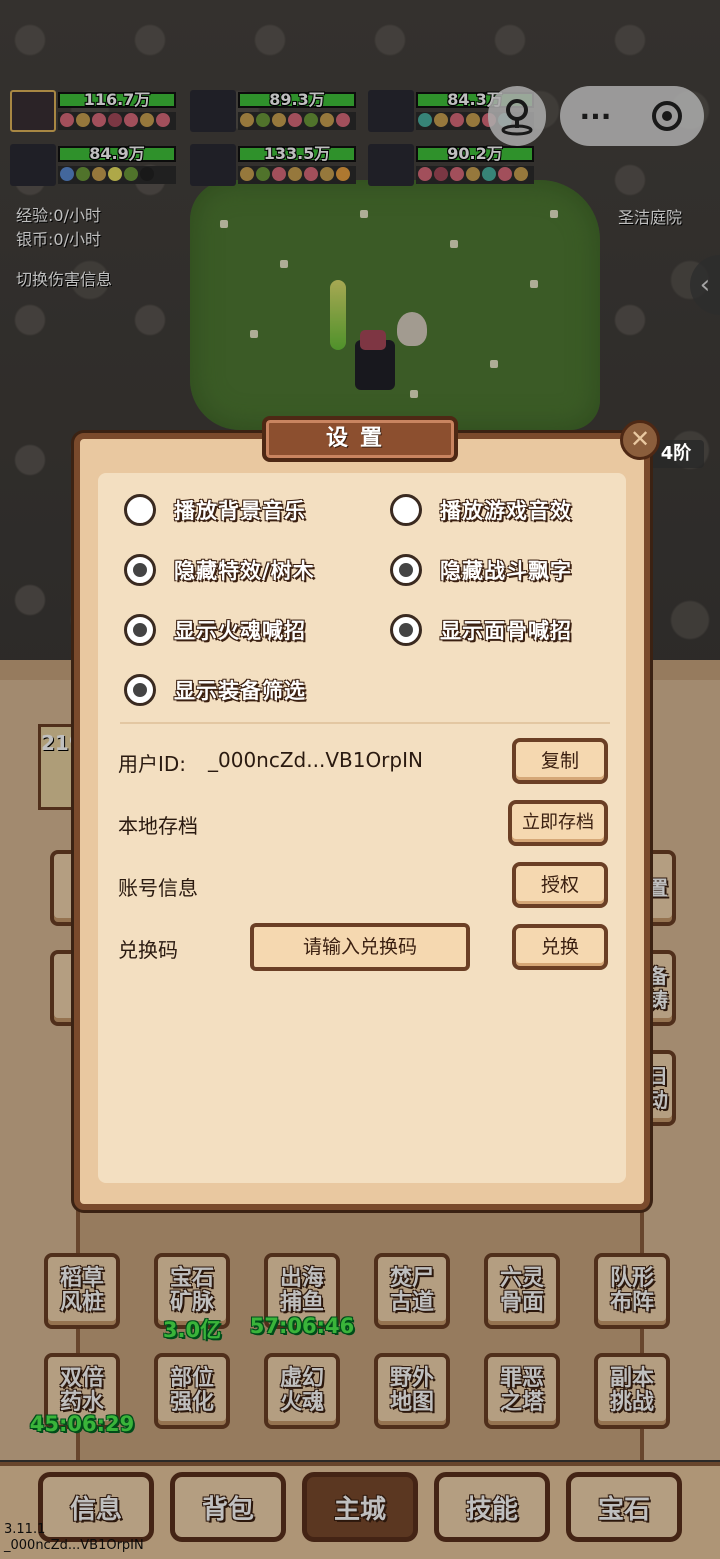 Image resolution: width=720 pixels, height=1559 pixels. Describe the element at coordinates (560, 947) in the screenshot. I see `redeem-button: 兑换` at that location.